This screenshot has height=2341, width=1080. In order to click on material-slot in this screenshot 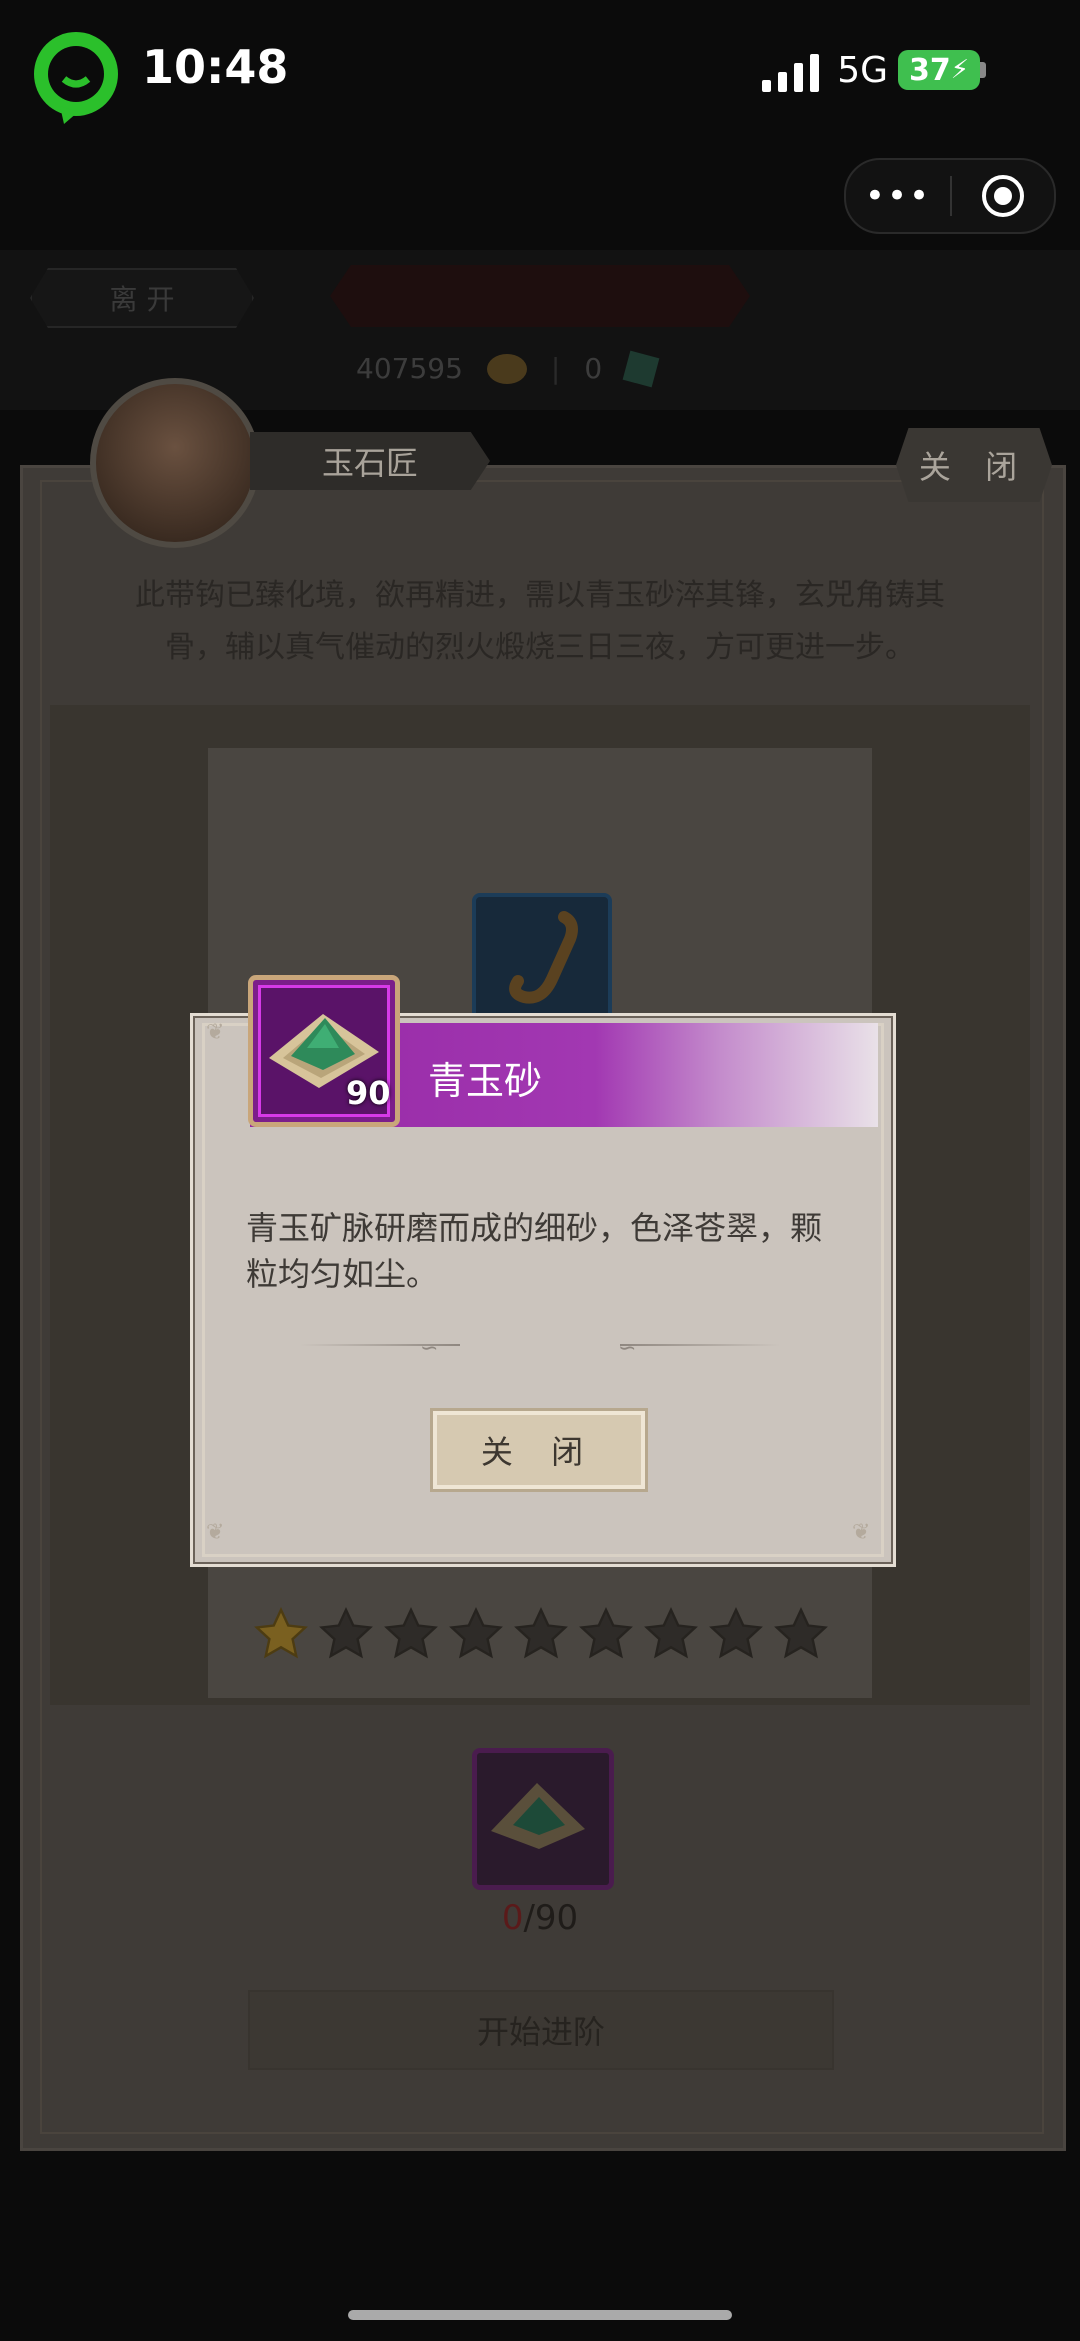, I will do `click(543, 1819)`.